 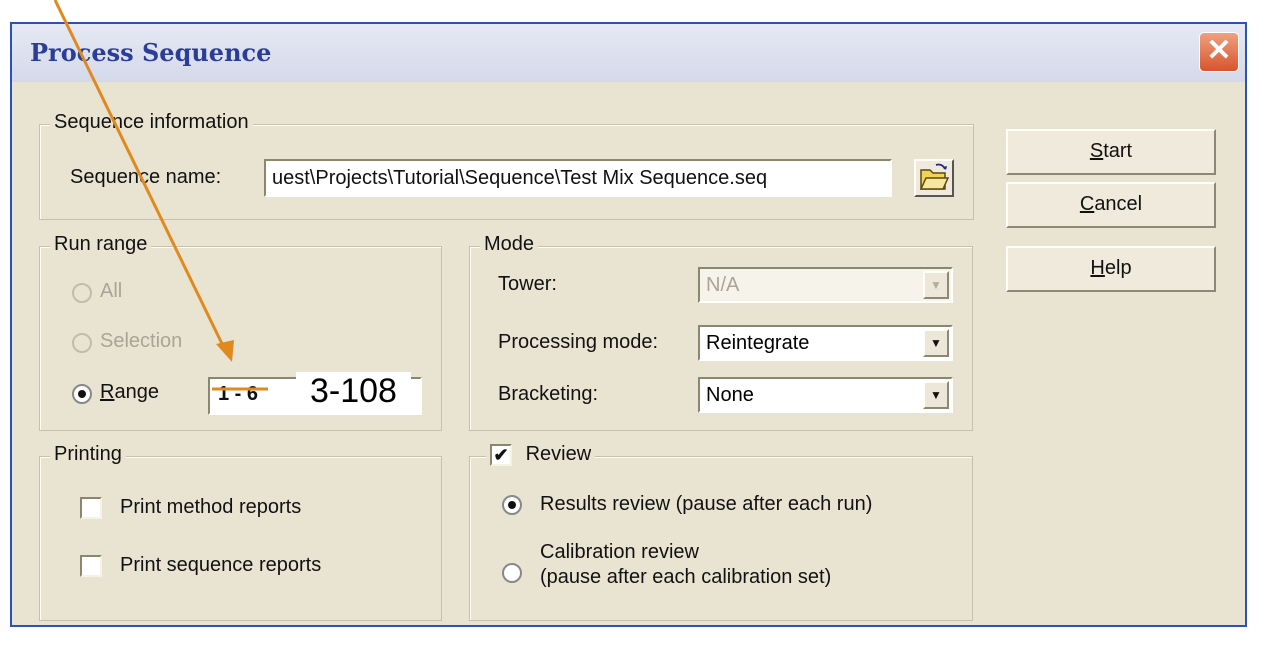 What do you see at coordinates (1111, 269) in the screenshot?
I see `help-button: Help` at bounding box center [1111, 269].